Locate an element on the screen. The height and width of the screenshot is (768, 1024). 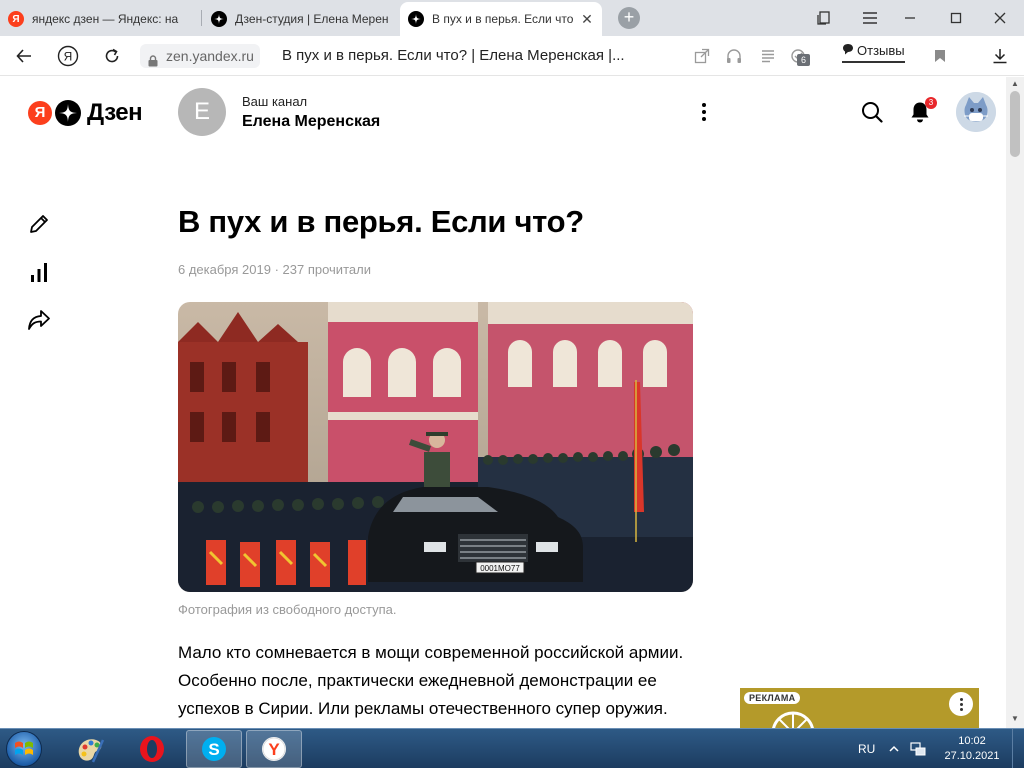
lock-icon is located at coordinates (153, 62).